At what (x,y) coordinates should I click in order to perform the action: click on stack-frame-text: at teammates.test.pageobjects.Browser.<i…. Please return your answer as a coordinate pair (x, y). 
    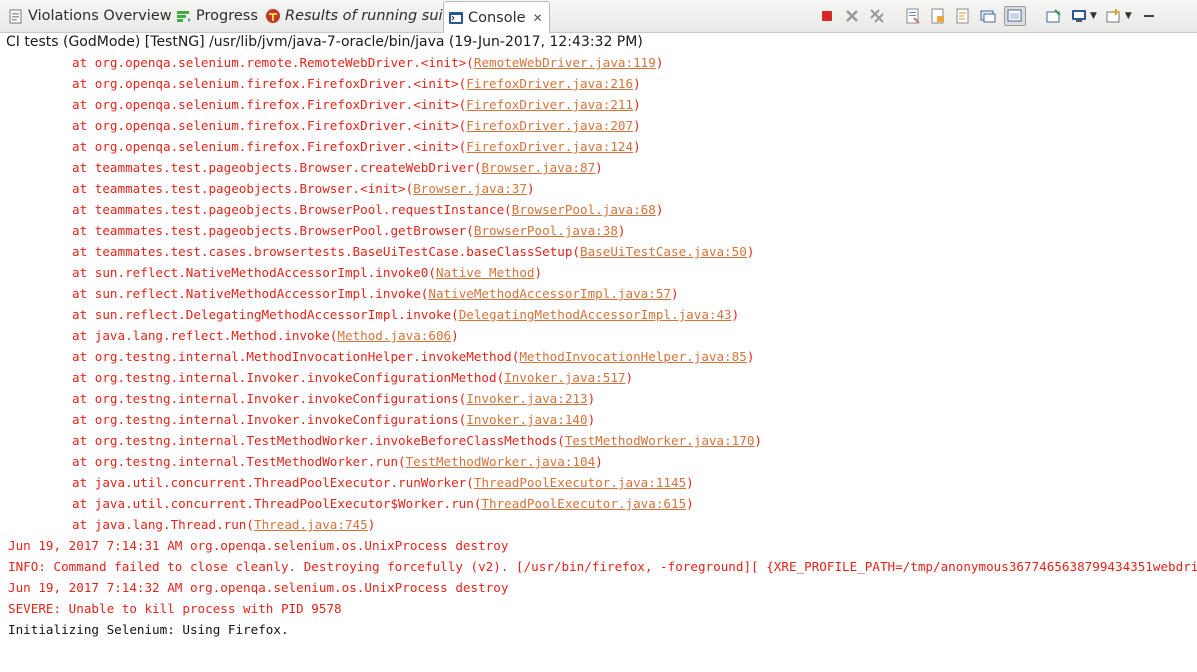
    Looking at the image, I should click on (243, 188).